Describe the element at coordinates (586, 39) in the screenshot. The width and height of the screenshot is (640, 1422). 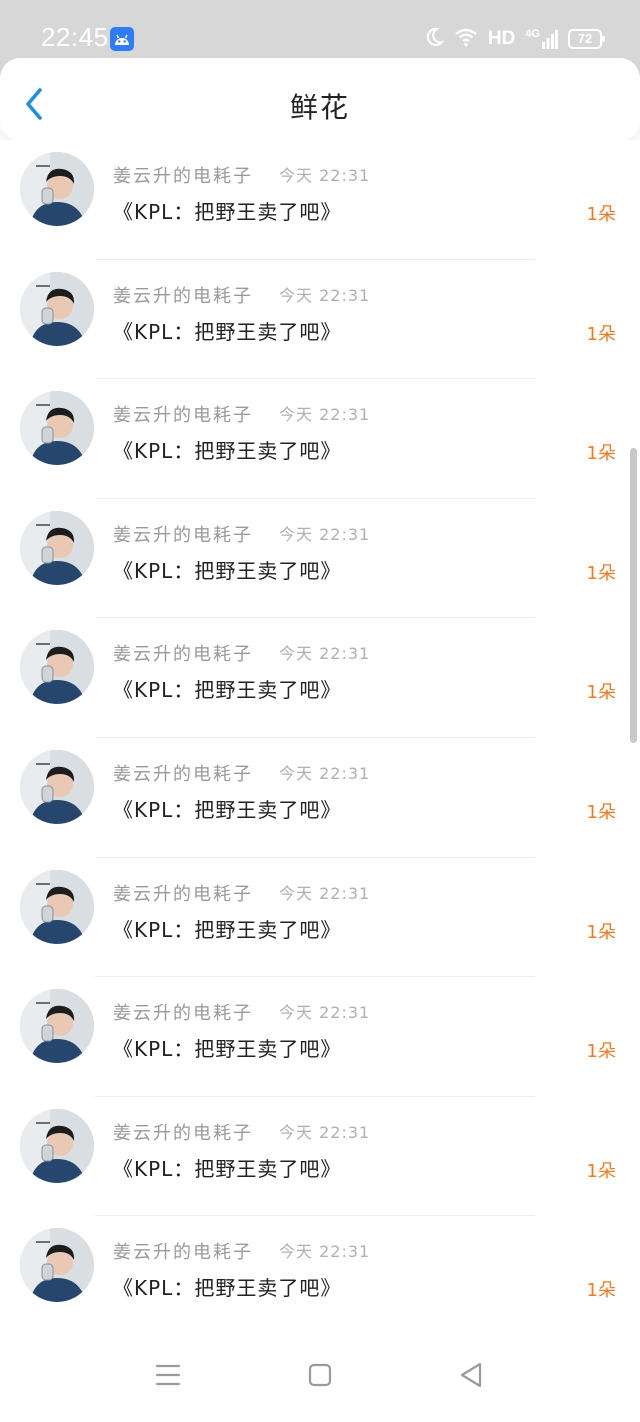
I see `battery-indicator: 72` at that location.